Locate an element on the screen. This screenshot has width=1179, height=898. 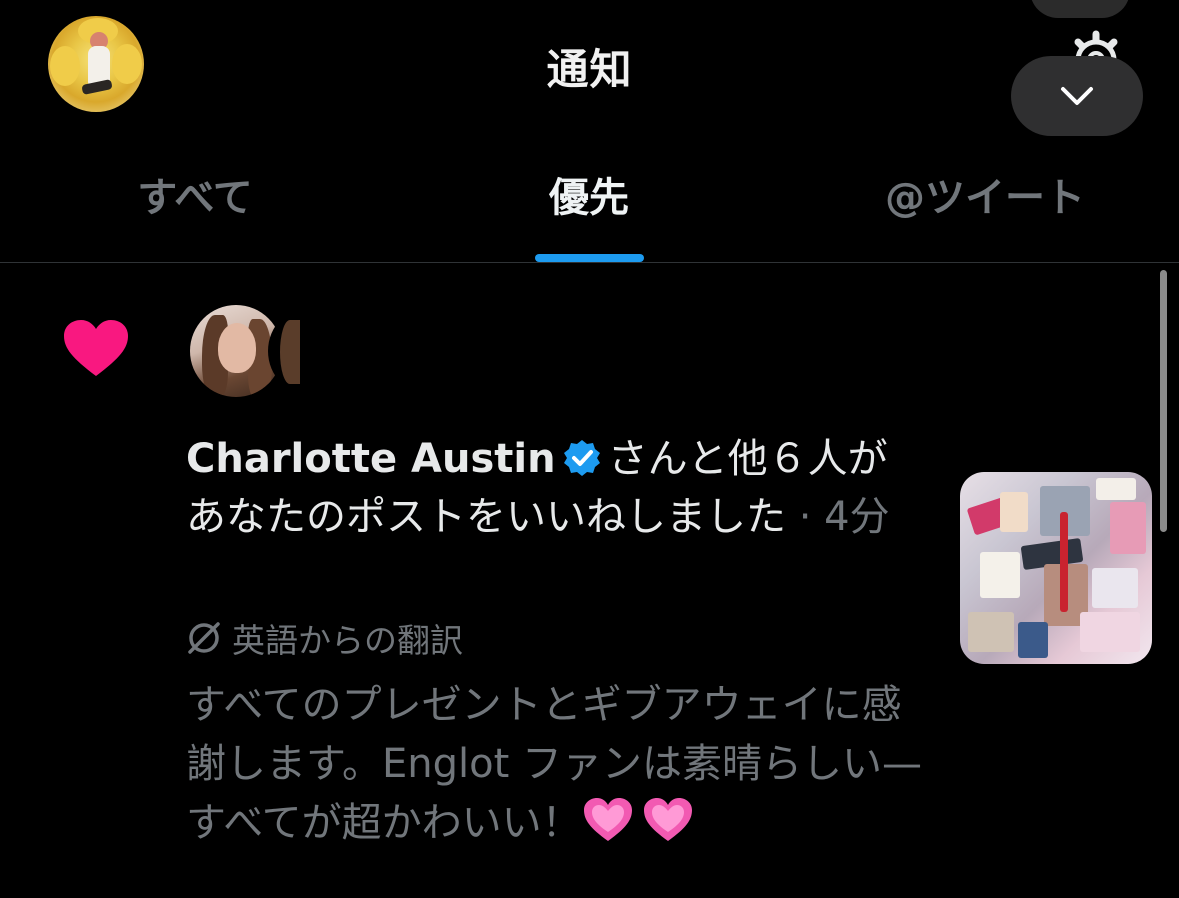
action-line-1: さんと他６人が is located at coordinates (747, 459).